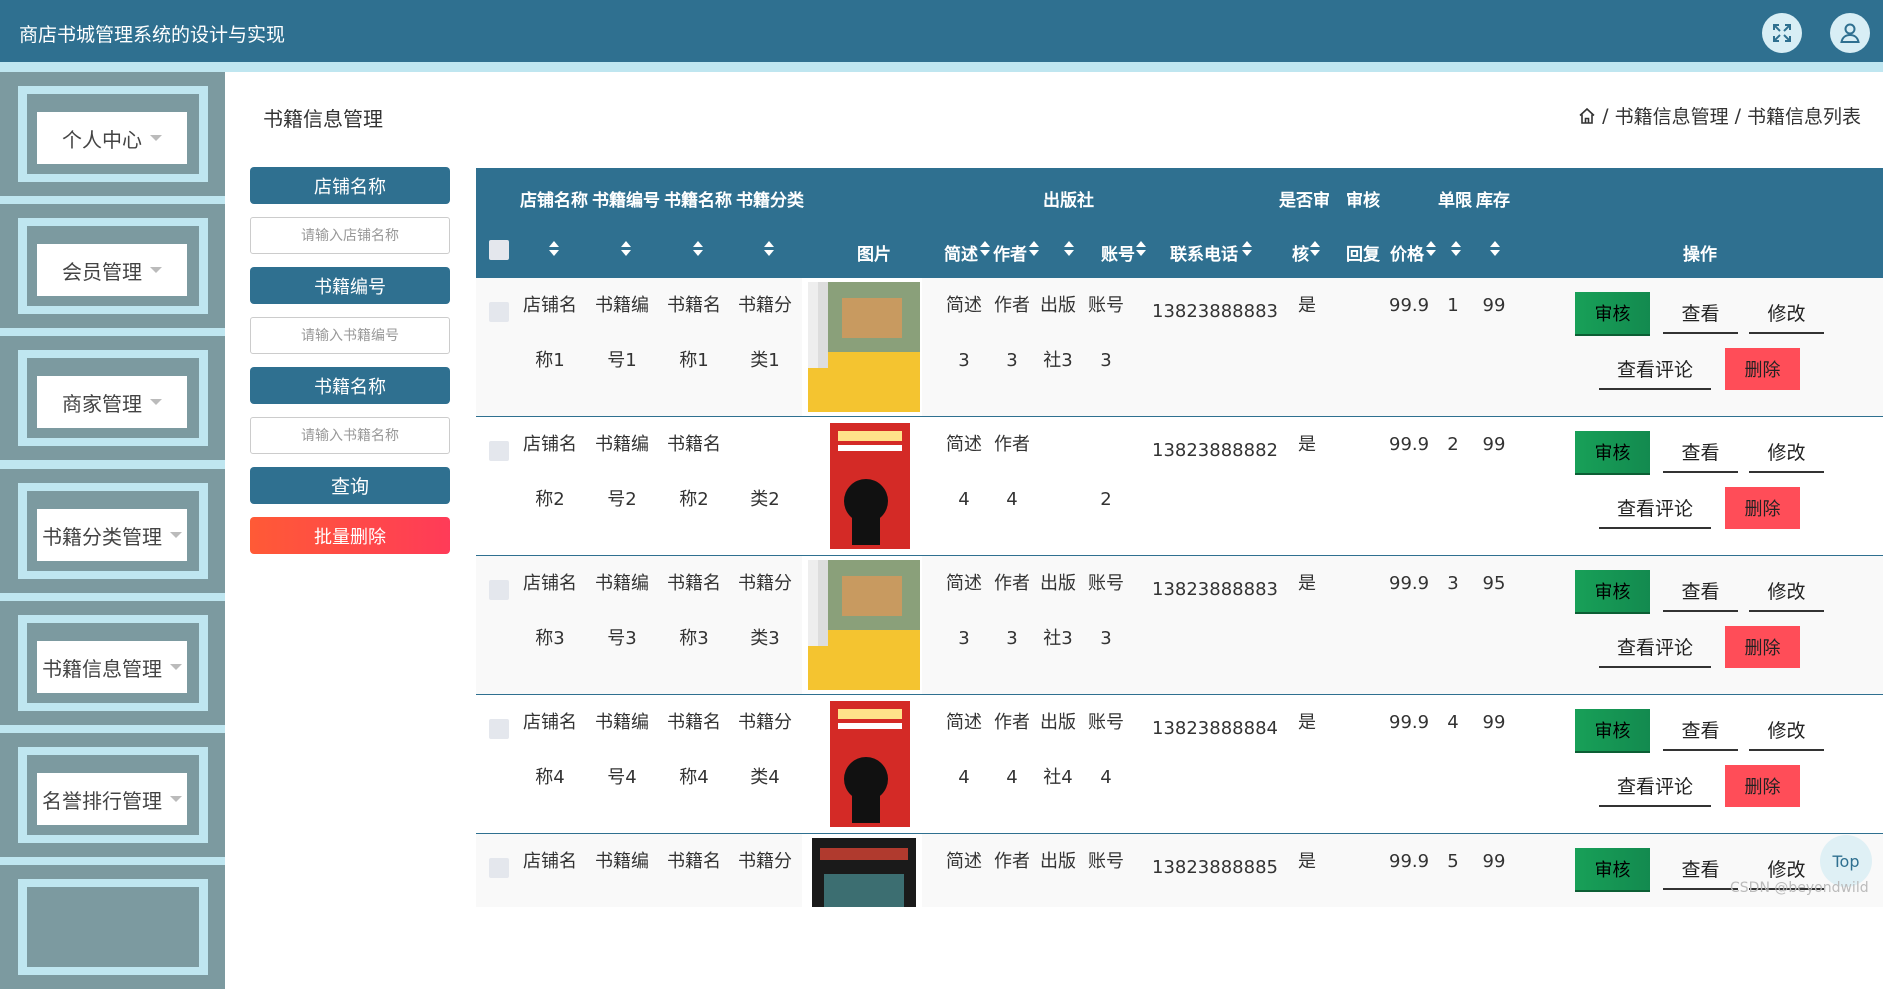  What do you see at coordinates (694, 583) in the screenshot?
I see `cell-name: 书籍名` at bounding box center [694, 583].